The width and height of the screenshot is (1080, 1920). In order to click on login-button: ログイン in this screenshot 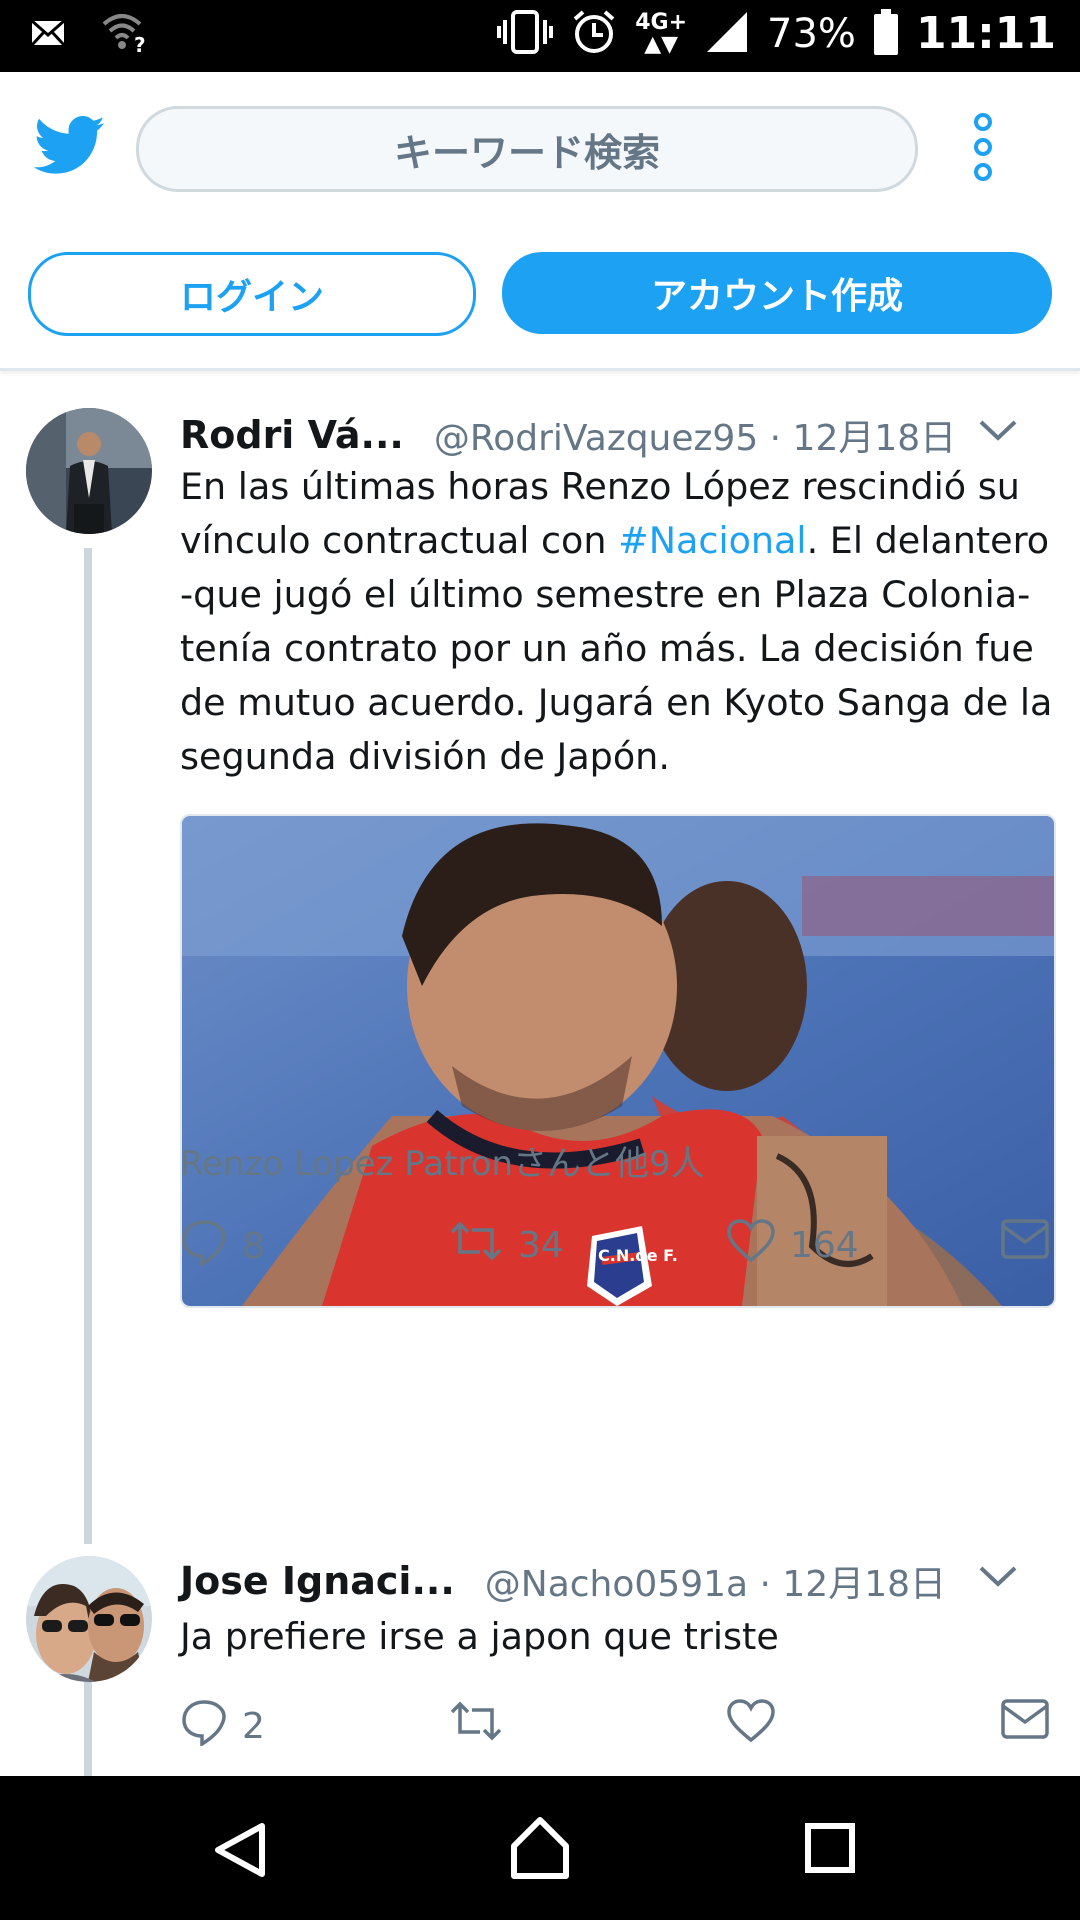, I will do `click(252, 294)`.